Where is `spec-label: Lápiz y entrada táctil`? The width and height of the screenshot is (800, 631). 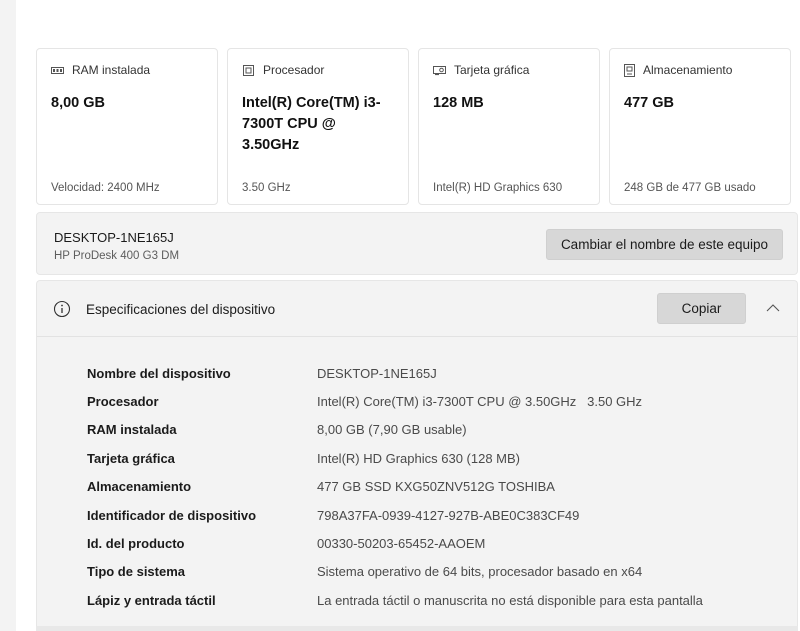
spec-label: Lápiz y entrada táctil is located at coordinates (151, 600).